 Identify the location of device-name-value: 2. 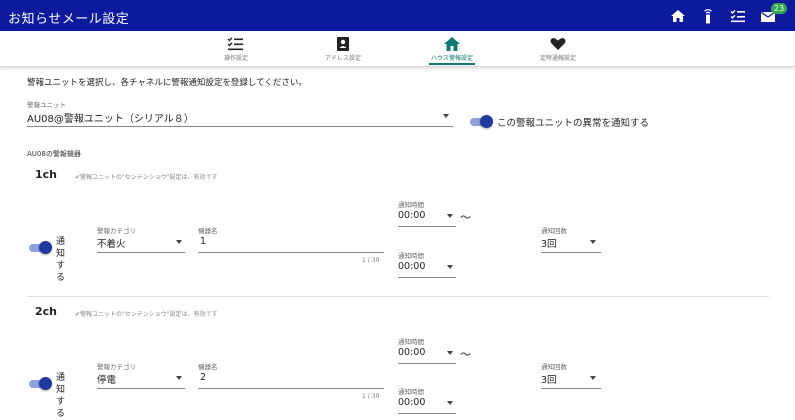
(203, 377).